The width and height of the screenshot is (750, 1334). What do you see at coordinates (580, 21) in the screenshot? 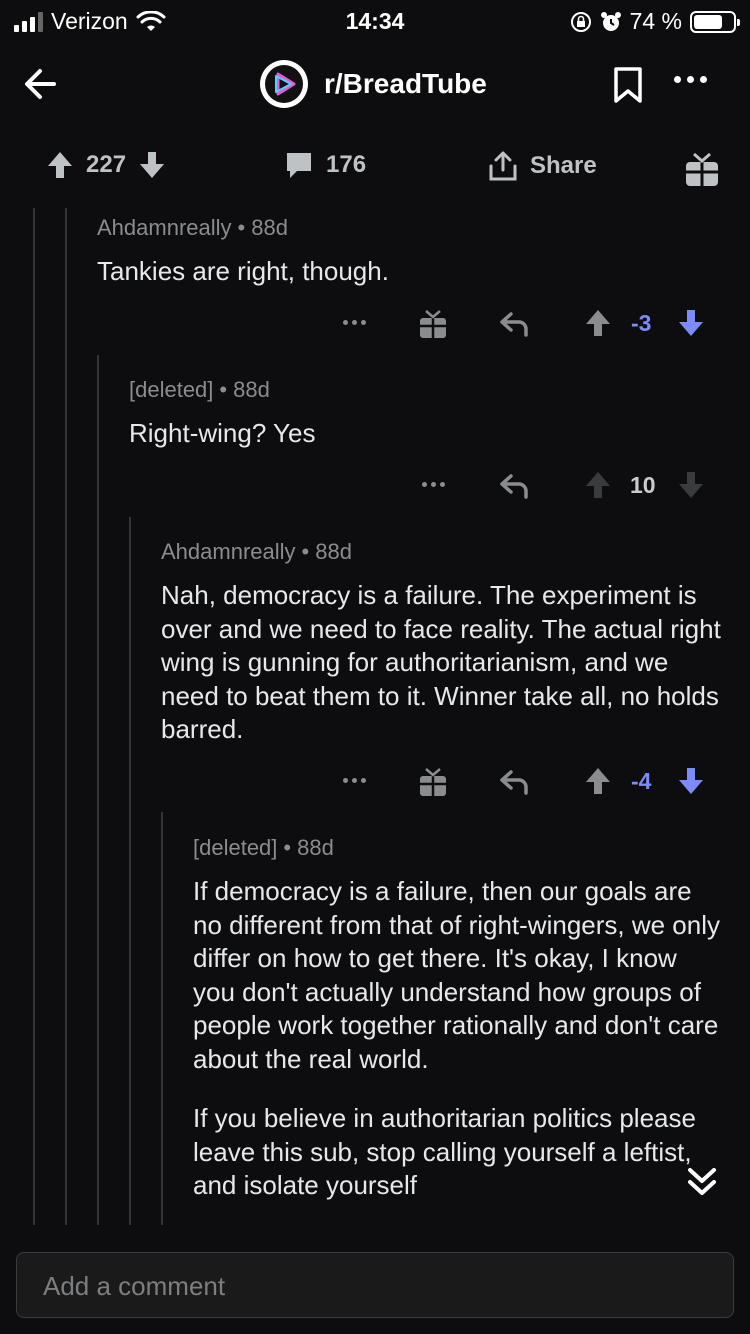
I see `orientation-lock-icon` at bounding box center [580, 21].